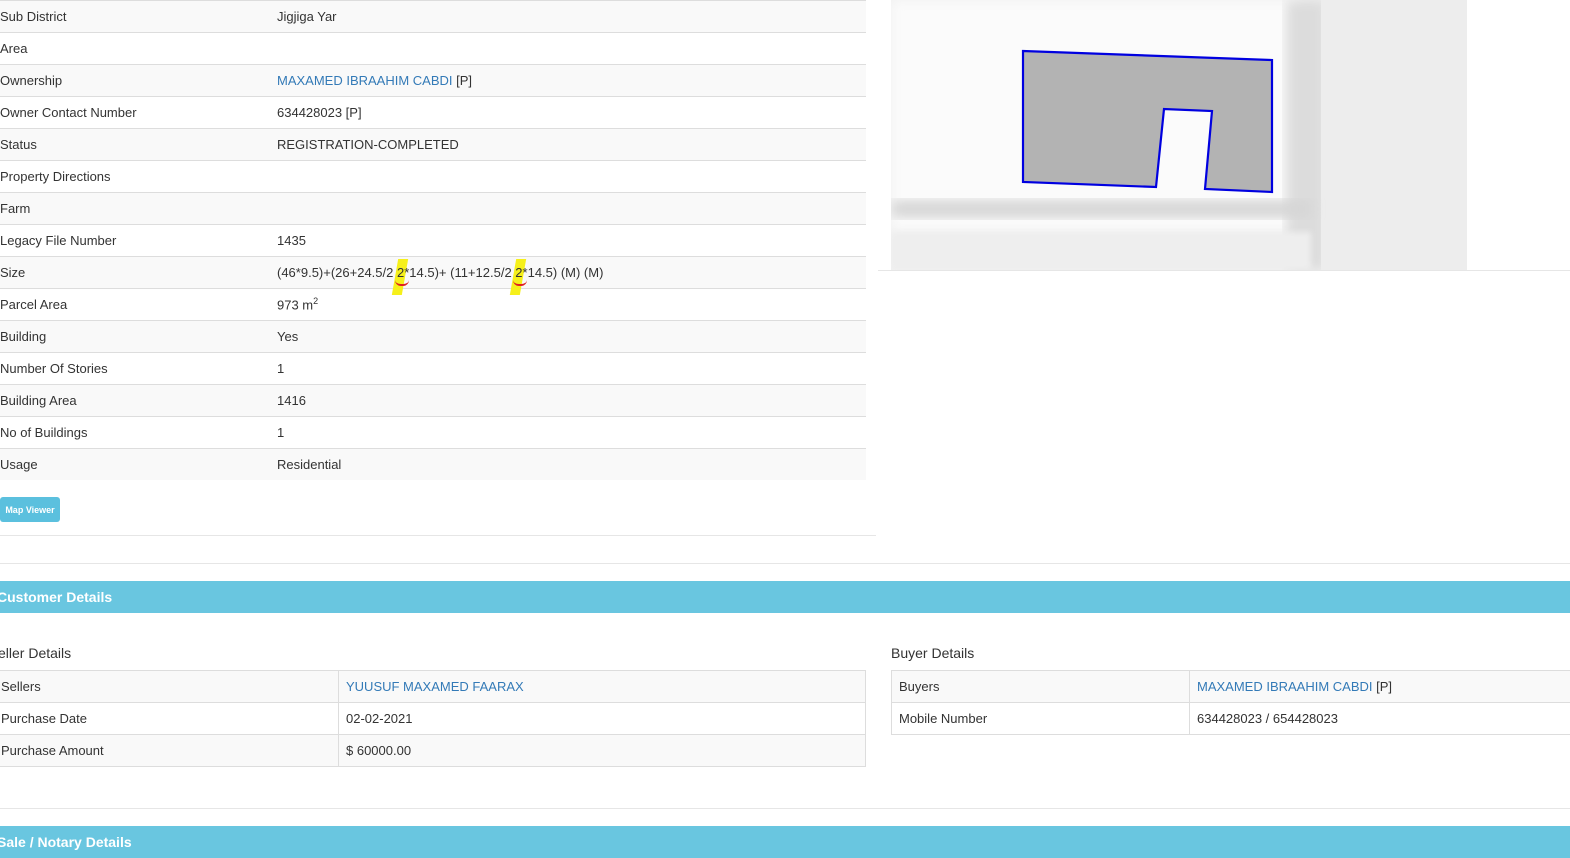  Describe the element at coordinates (315, 301) in the screenshot. I see `unit-superscript: 2` at that location.